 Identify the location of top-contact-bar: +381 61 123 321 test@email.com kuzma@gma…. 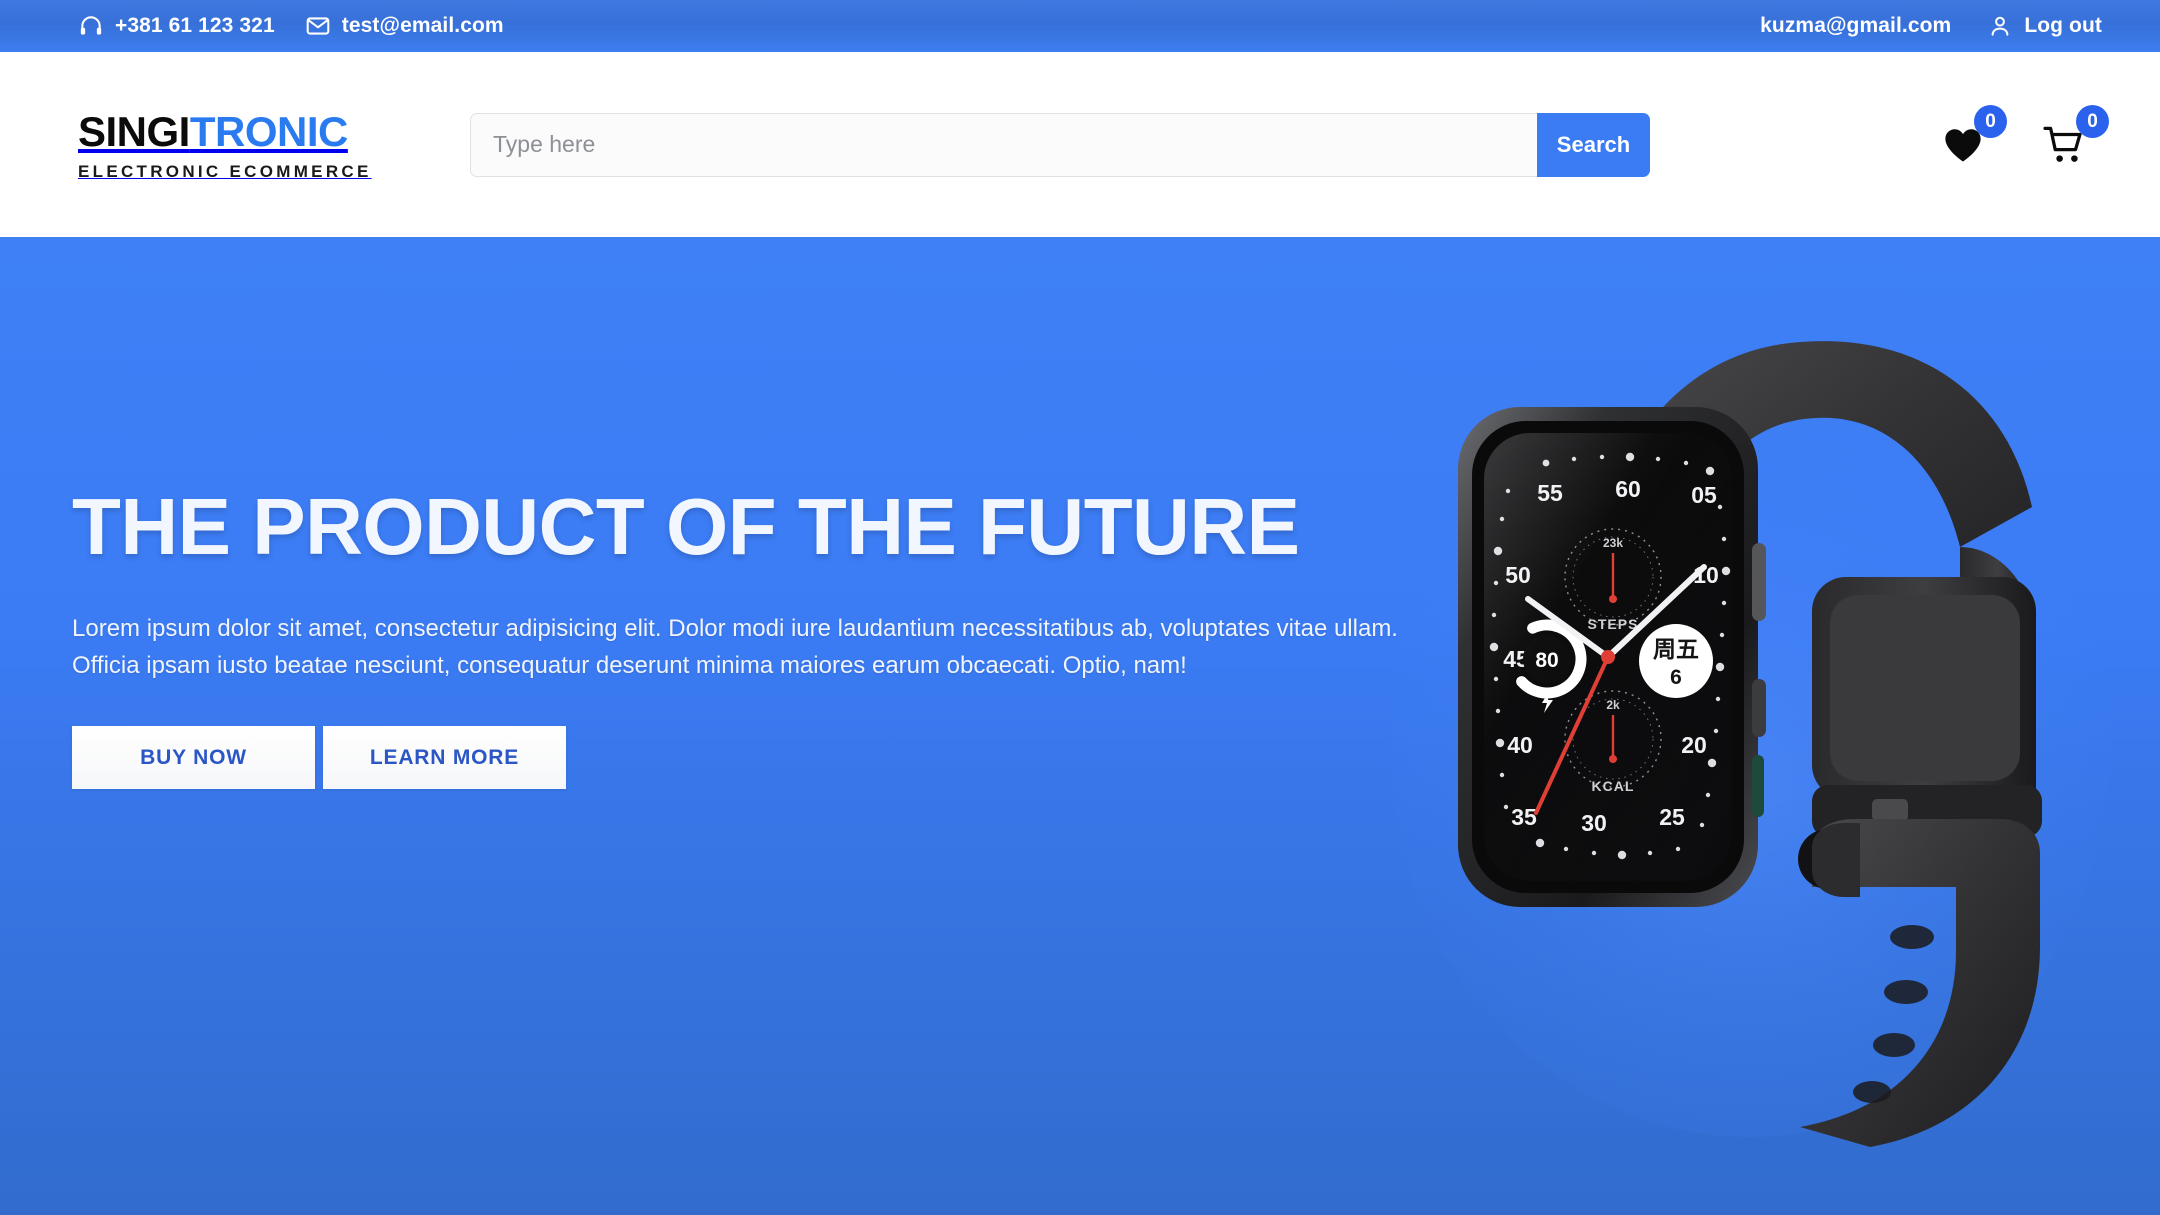
(1080, 26).